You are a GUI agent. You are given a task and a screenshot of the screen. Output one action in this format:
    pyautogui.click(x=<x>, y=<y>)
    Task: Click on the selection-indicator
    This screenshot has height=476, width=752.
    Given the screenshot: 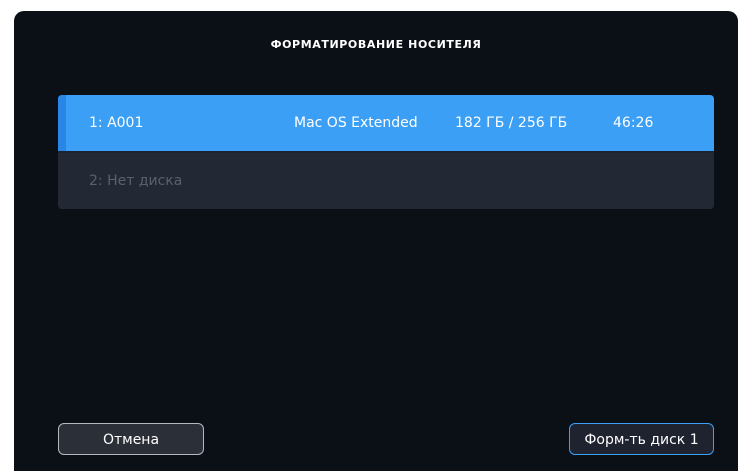 What is the action you would take?
    pyautogui.click(x=62, y=123)
    